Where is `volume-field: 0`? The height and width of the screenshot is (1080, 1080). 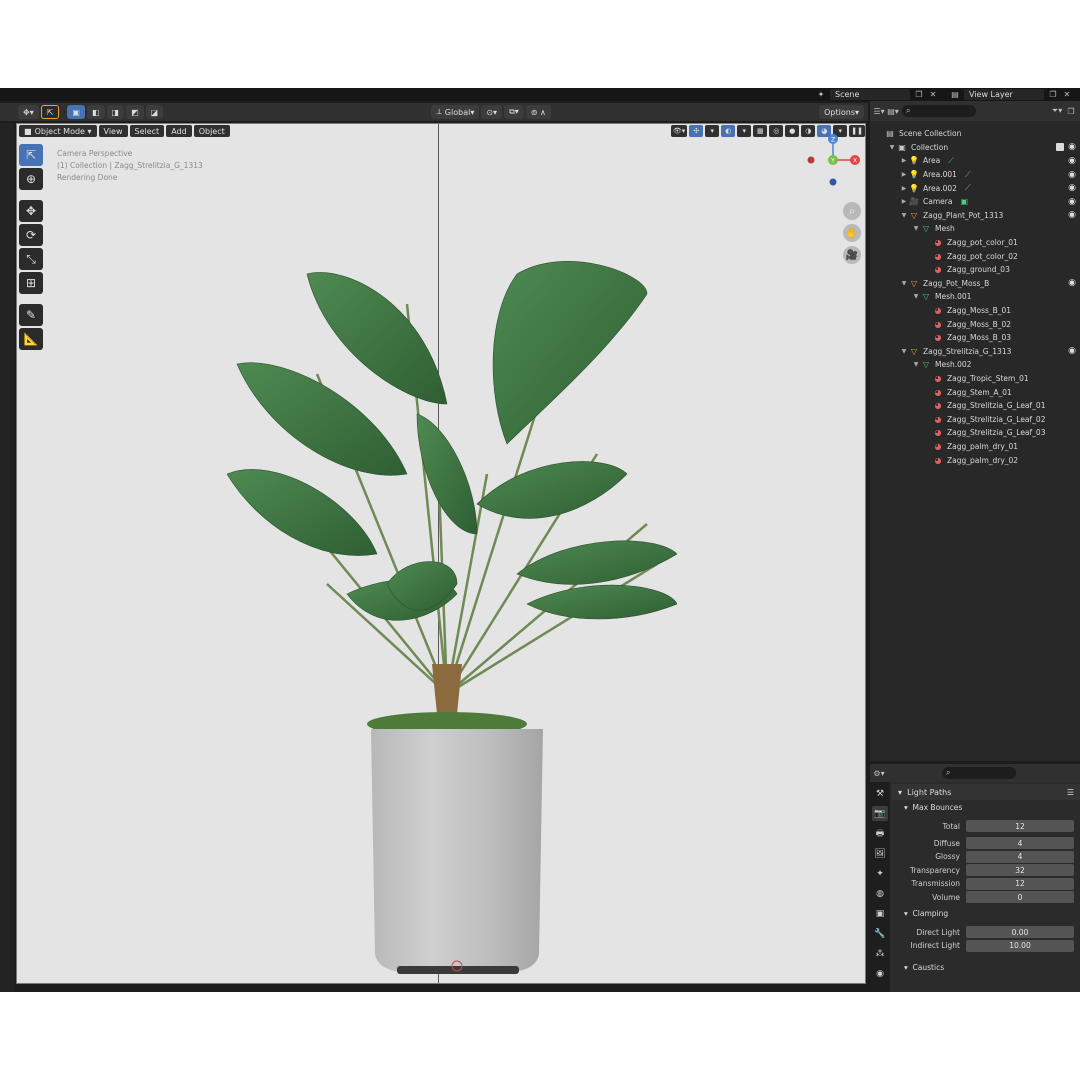 volume-field: 0 is located at coordinates (1020, 897).